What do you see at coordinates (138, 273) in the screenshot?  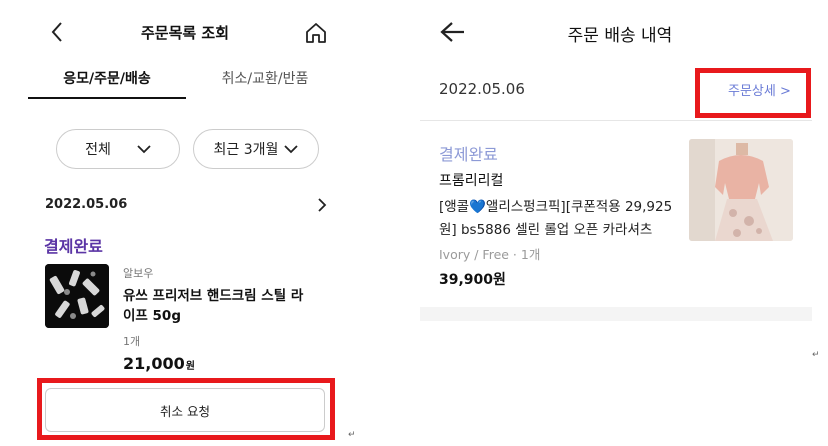 I see `product-brand: 알보우` at bounding box center [138, 273].